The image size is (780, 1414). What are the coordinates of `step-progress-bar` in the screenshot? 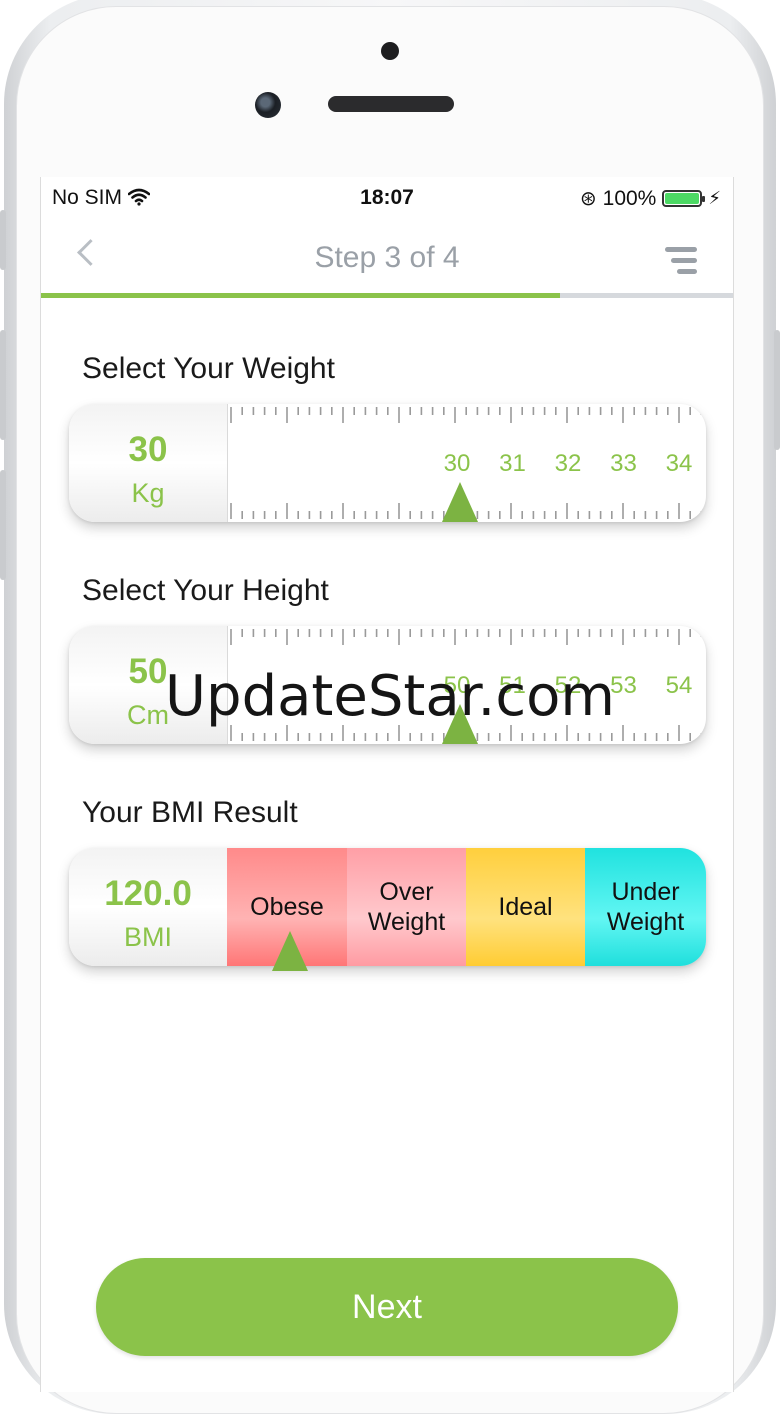 It's located at (387, 295).